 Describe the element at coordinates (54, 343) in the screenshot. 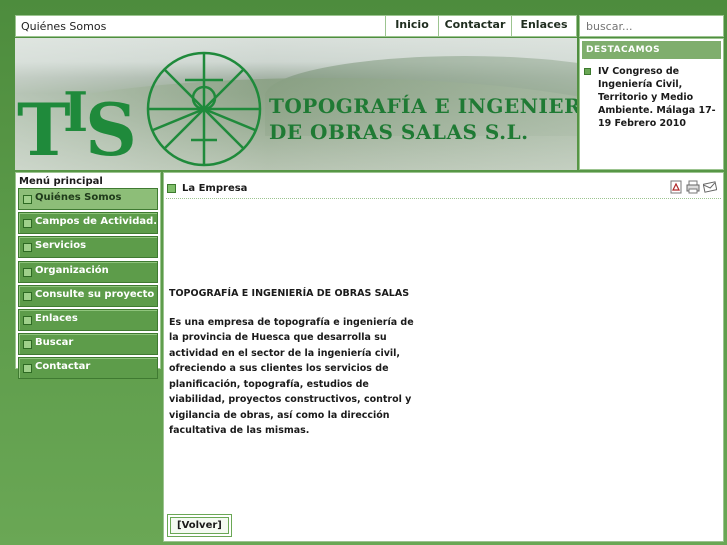

I see `menu-item-label: Buscar` at that location.